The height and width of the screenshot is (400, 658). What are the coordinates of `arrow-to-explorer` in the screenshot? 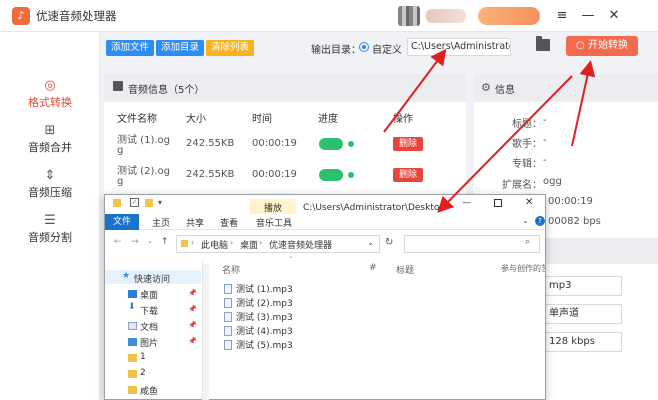 It's located at (505, 144).